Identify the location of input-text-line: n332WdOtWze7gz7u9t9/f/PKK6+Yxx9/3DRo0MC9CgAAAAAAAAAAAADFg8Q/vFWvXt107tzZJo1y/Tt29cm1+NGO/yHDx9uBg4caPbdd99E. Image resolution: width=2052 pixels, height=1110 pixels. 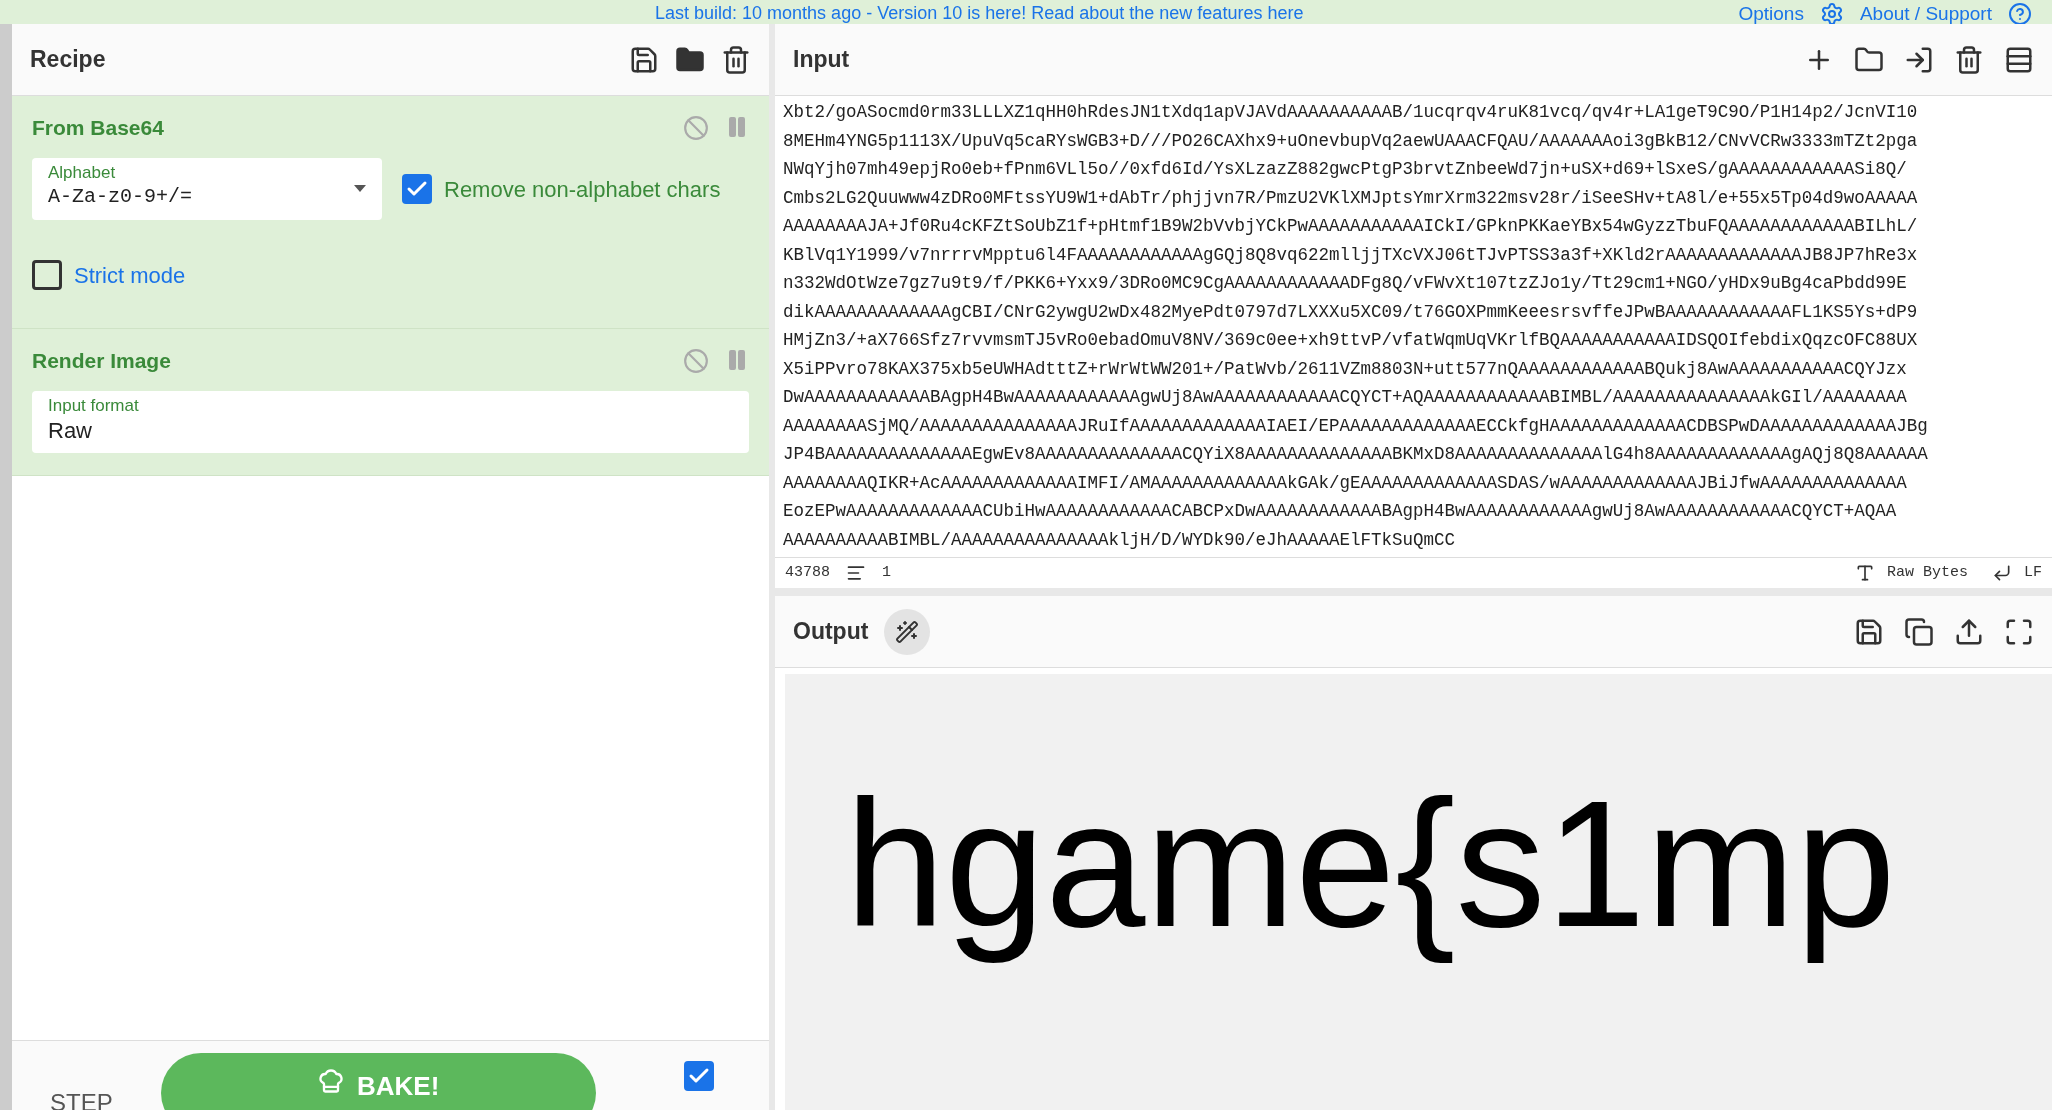
(1345, 283).